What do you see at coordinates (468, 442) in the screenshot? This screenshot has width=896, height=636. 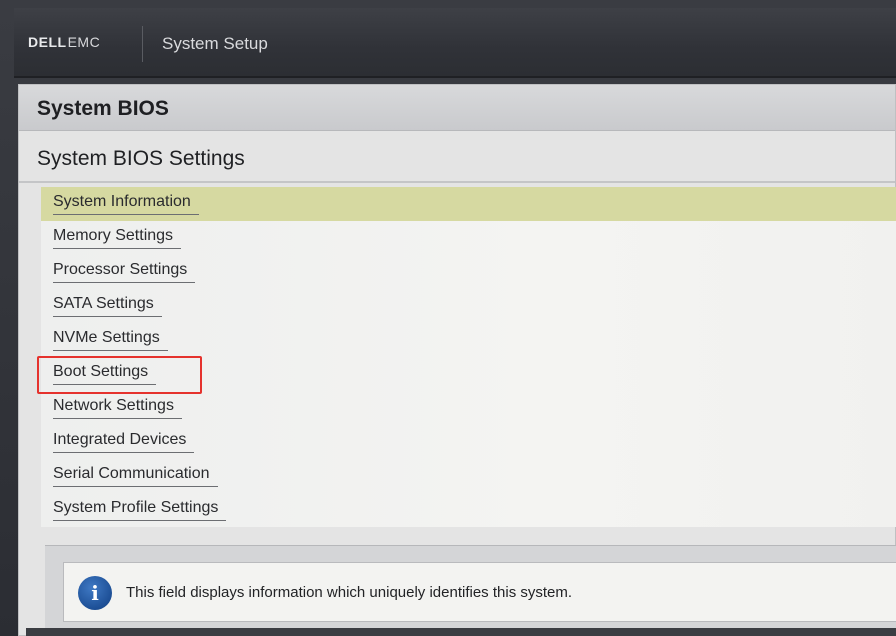 I see `menu-item-integrated-devices: Integrated Devices` at bounding box center [468, 442].